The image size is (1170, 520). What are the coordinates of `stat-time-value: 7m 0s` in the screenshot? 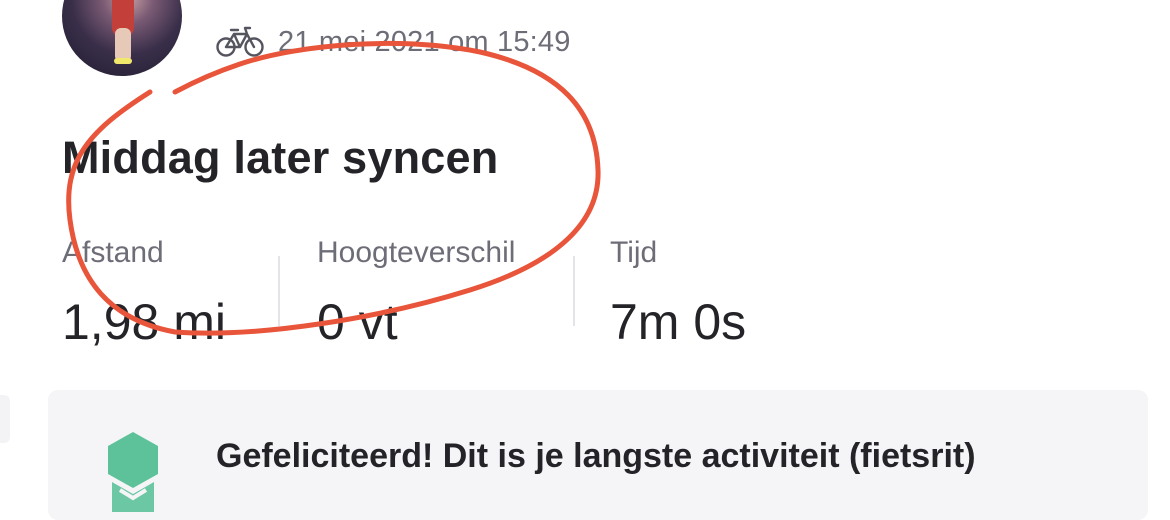 It's located at (678, 322).